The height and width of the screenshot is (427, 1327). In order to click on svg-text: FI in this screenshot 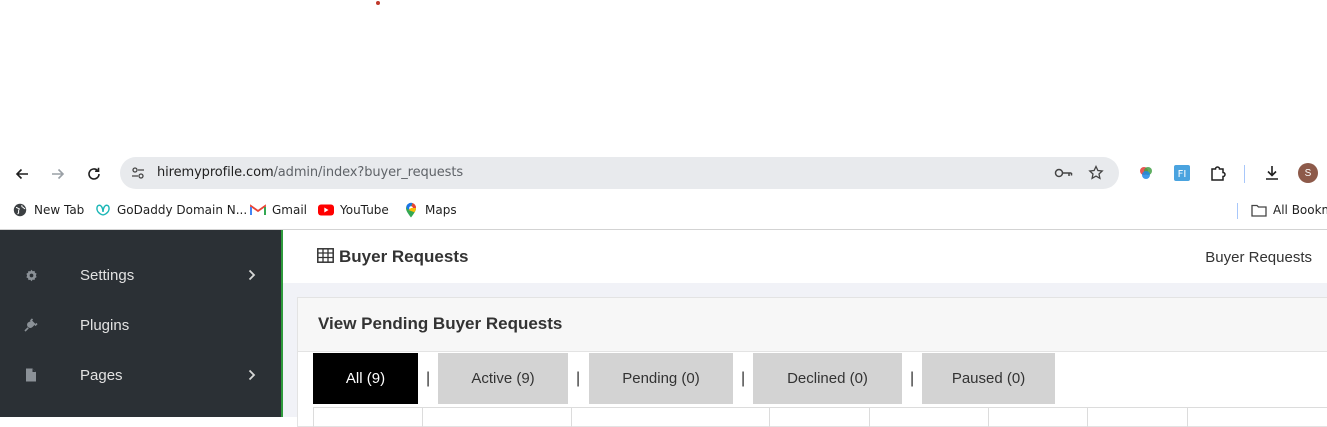, I will do `click(1182, 174)`.